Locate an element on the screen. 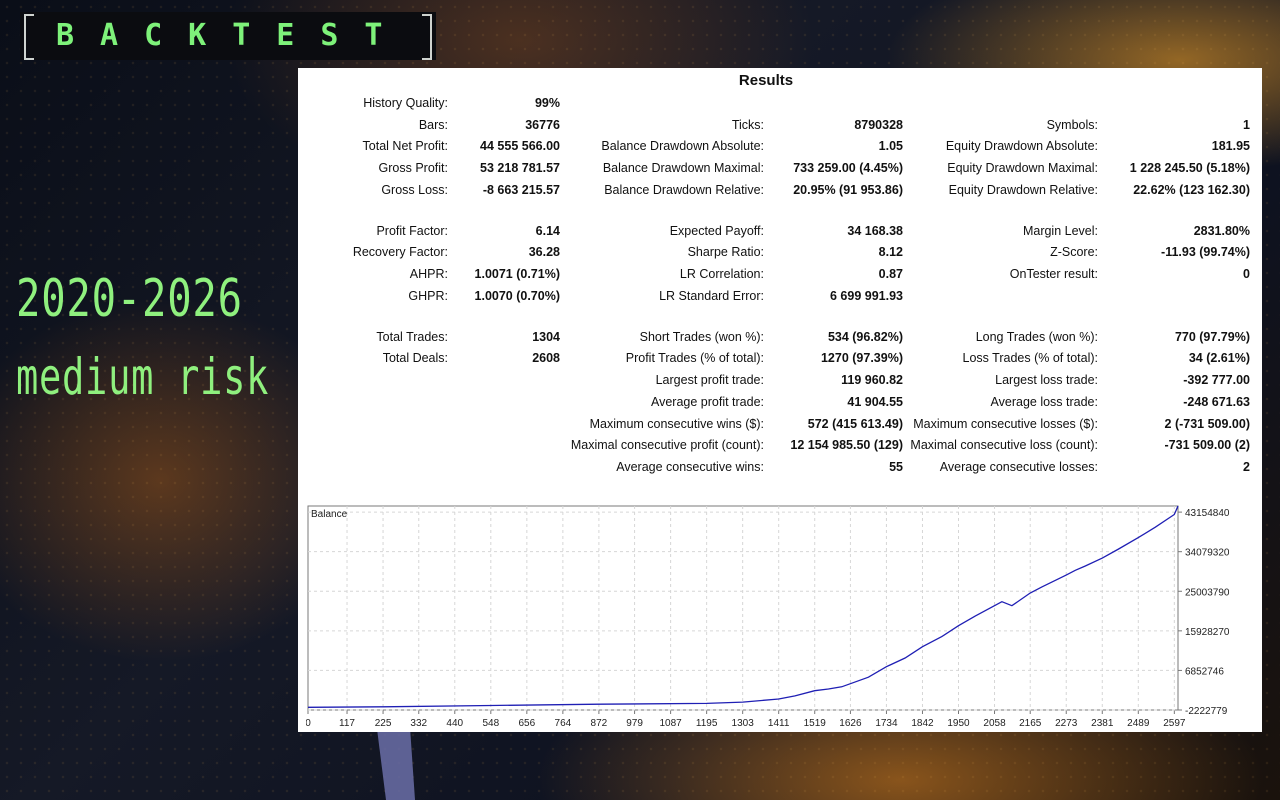 The width and height of the screenshot is (1280, 800). x-tick-label: 1626 is located at coordinates (850, 723).